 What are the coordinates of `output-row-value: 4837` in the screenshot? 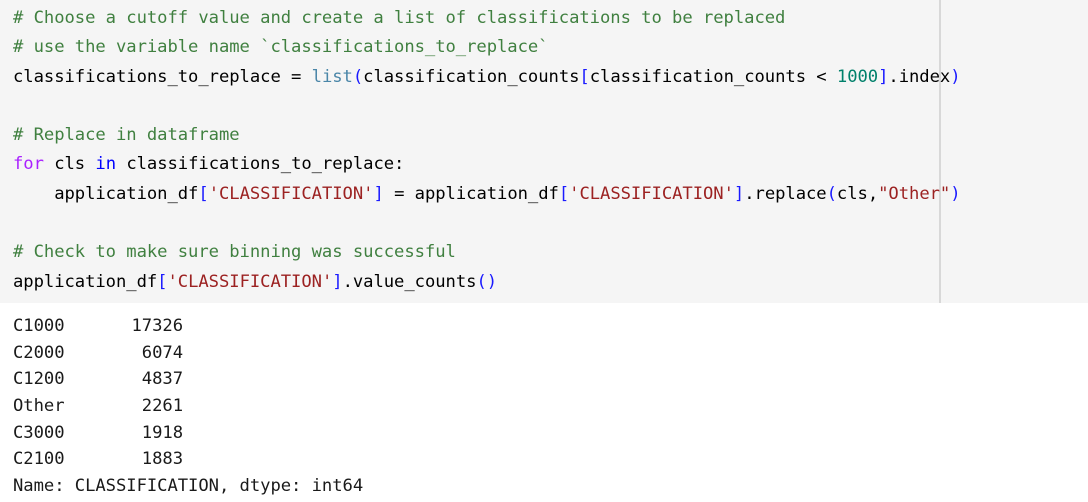 It's located at (162, 379).